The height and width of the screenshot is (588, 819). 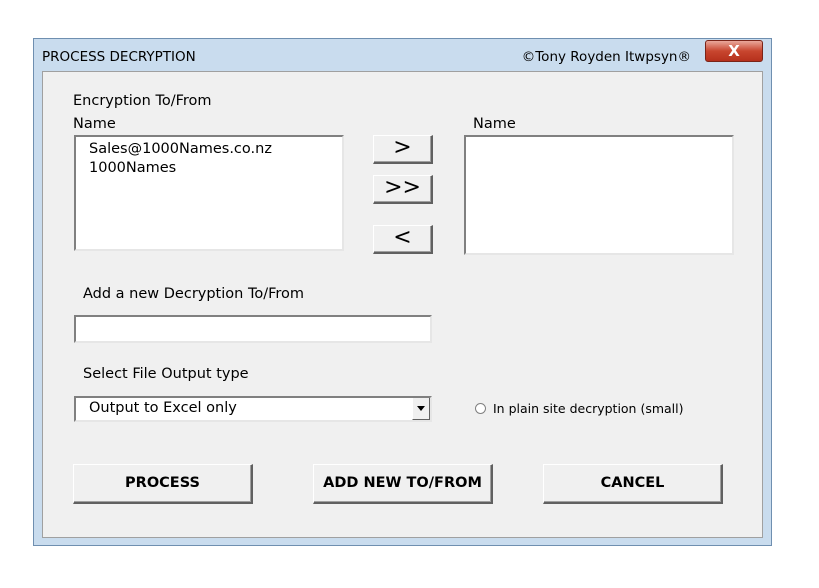 I want to click on output-type-selected: Output to Excel only, so click(x=163, y=408).